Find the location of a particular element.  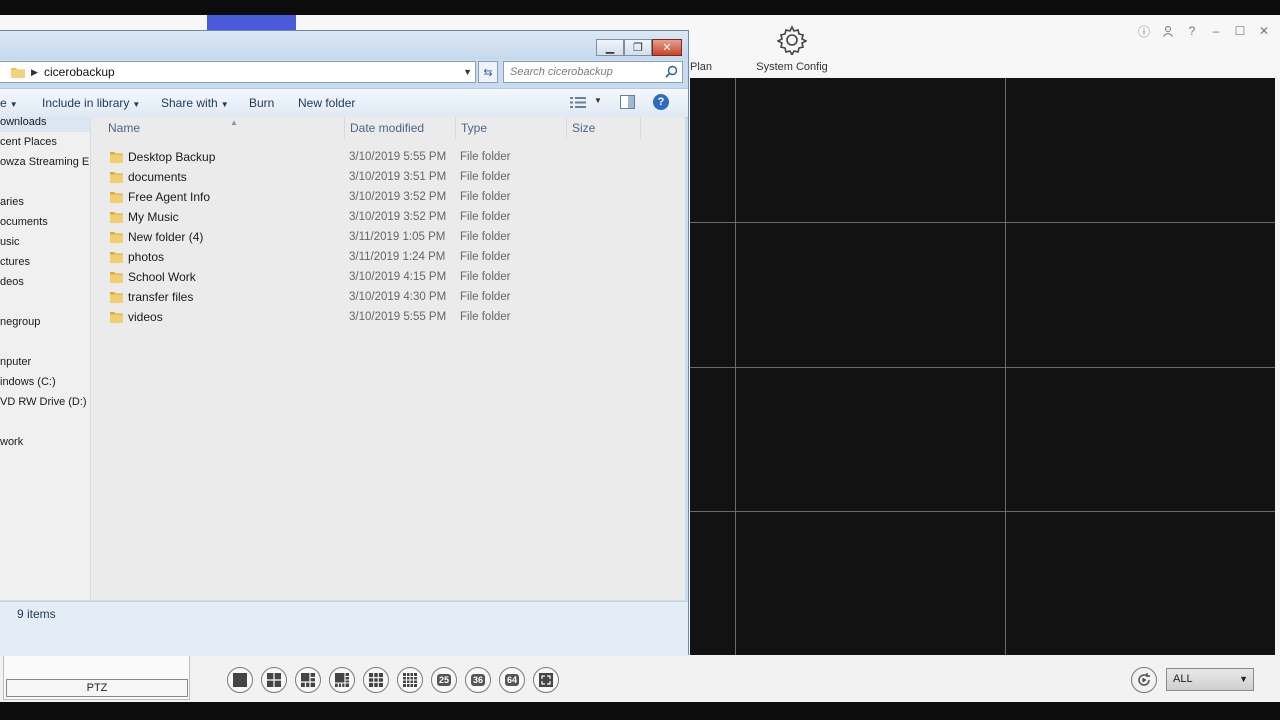

address-bar: ▶ cicerobackup ▼ is located at coordinates (238, 72).